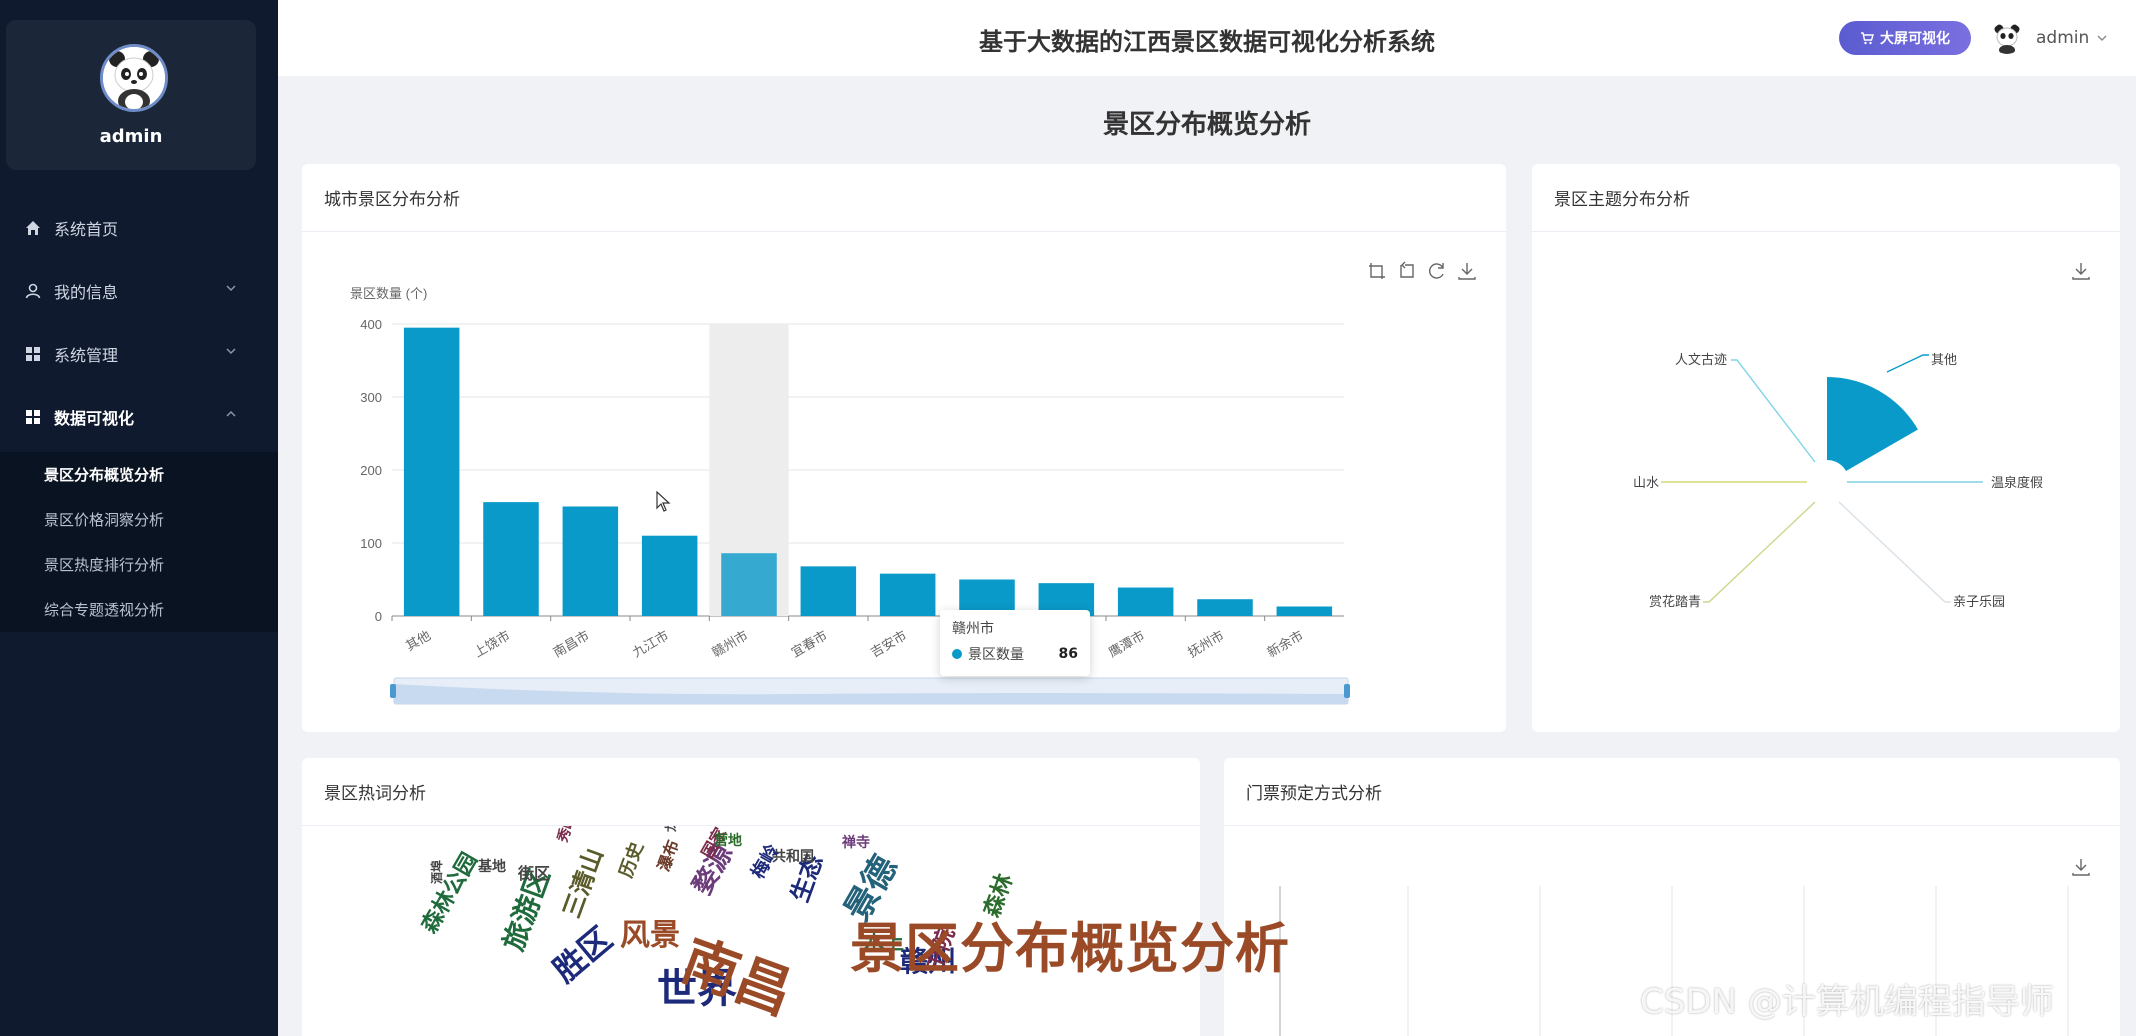  Describe the element at coordinates (1285, 644) in the screenshot. I see `x-tick-label: 新余市` at that location.